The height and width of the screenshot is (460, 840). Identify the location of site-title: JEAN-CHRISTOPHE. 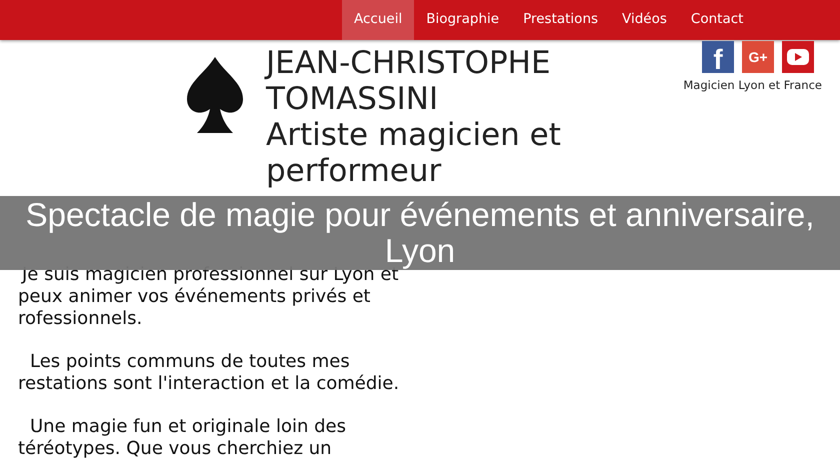
(409, 63).